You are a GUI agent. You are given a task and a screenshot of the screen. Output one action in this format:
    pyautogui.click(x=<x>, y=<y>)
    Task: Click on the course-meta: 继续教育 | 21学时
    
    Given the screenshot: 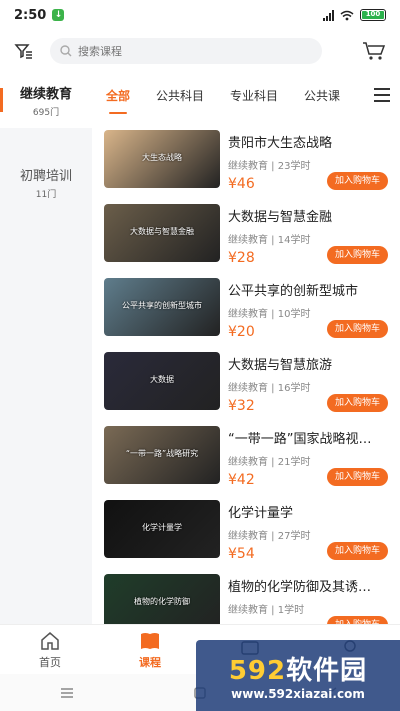 What is the action you would take?
    pyautogui.click(x=269, y=462)
    